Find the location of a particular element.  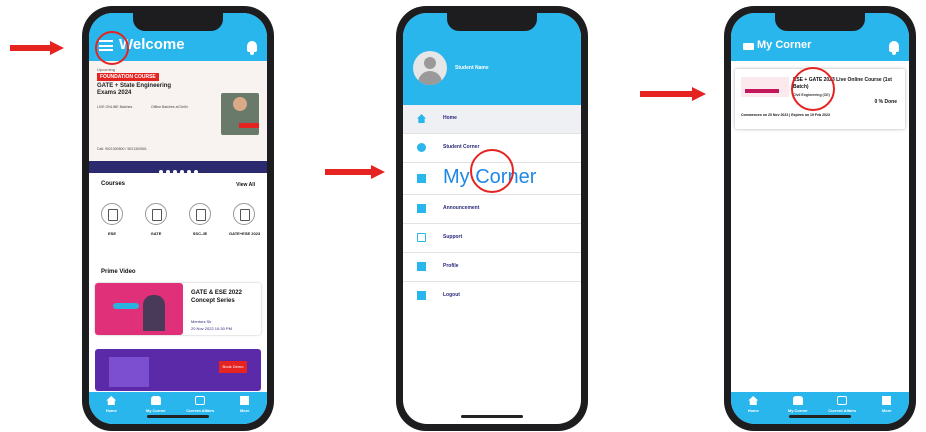

video-date: 20 Nov 2022 10:30 PM is located at coordinates (211, 328).